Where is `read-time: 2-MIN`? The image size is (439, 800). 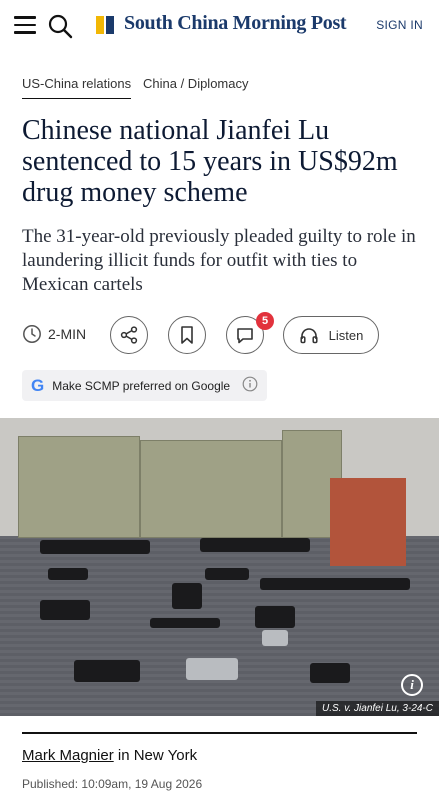 read-time: 2-MIN is located at coordinates (54, 334).